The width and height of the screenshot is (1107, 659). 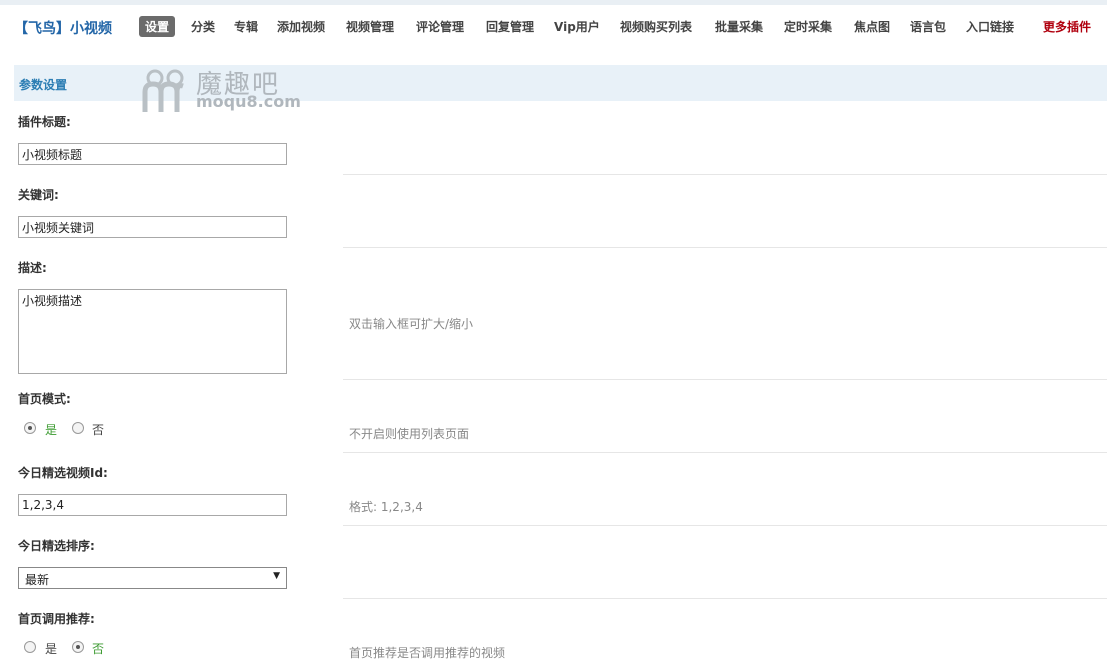 I want to click on nav-category: 分类, so click(x=203, y=26).